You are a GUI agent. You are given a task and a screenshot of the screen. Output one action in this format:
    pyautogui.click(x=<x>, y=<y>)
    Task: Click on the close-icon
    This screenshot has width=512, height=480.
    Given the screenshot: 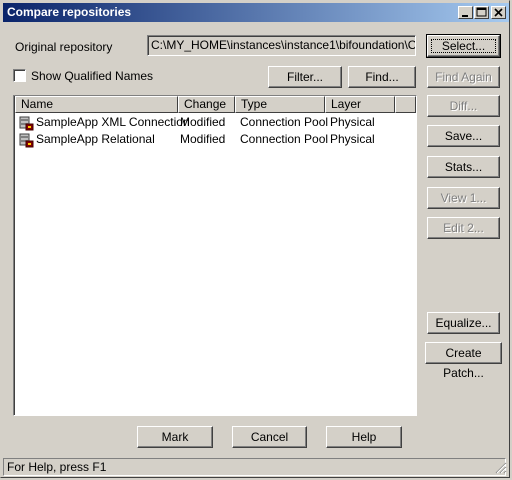 What is the action you would take?
    pyautogui.click(x=498, y=12)
    